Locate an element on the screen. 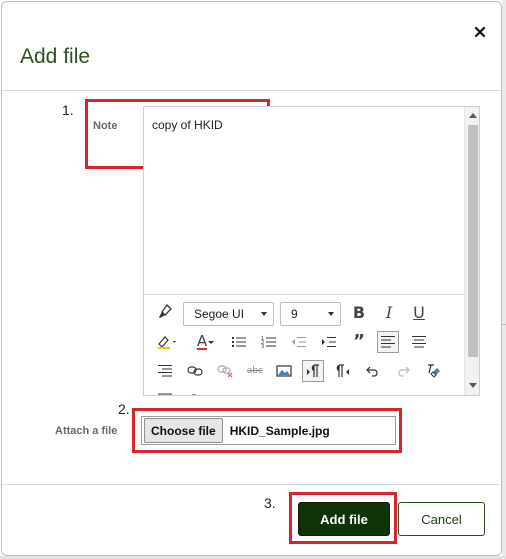 The width and height of the screenshot is (506, 559). redo-icon is located at coordinates (404, 371).